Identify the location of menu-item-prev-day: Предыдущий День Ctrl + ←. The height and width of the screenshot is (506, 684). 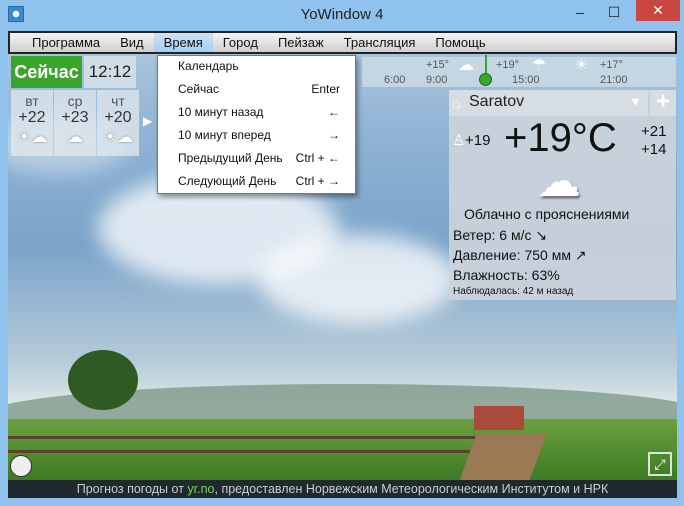
(259, 161).